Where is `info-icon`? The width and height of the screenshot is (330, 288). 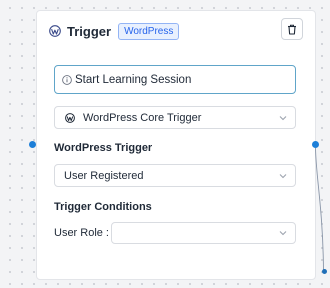
info-icon is located at coordinates (67, 79).